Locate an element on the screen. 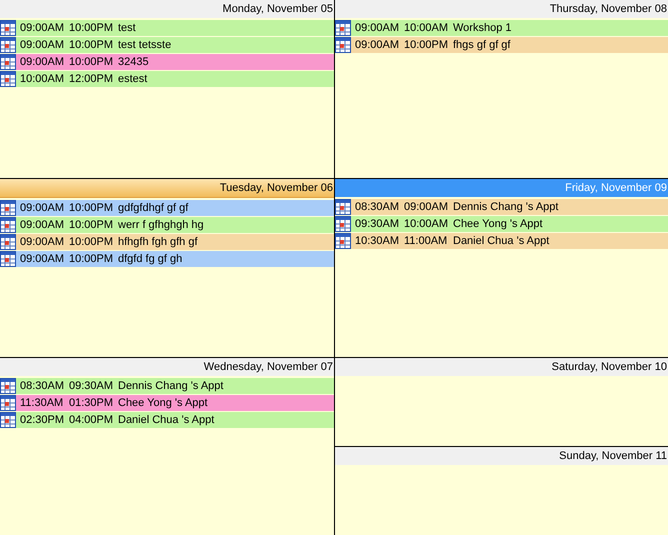 The width and height of the screenshot is (668, 535). appointment-subject: werr f gfhghgh hg is located at coordinates (161, 225).